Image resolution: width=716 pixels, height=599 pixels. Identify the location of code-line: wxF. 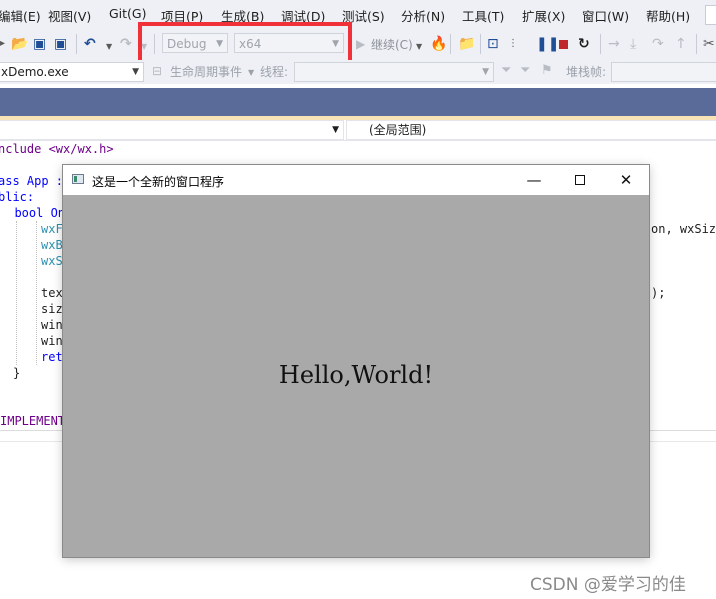
(52, 229).